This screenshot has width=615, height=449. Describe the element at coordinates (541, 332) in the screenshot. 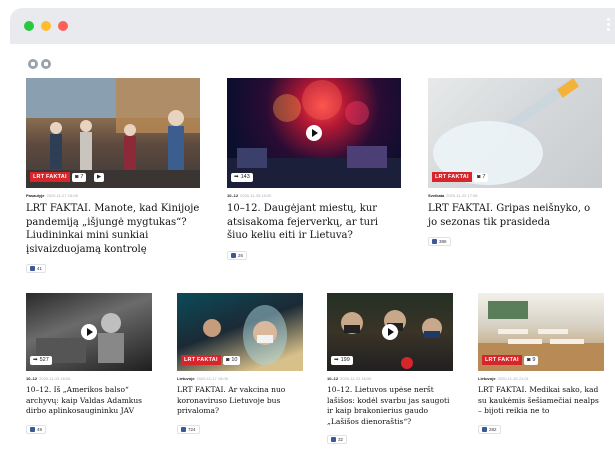

I see `article-image-classroom: LRT FAKTAI ◙ 9` at that location.